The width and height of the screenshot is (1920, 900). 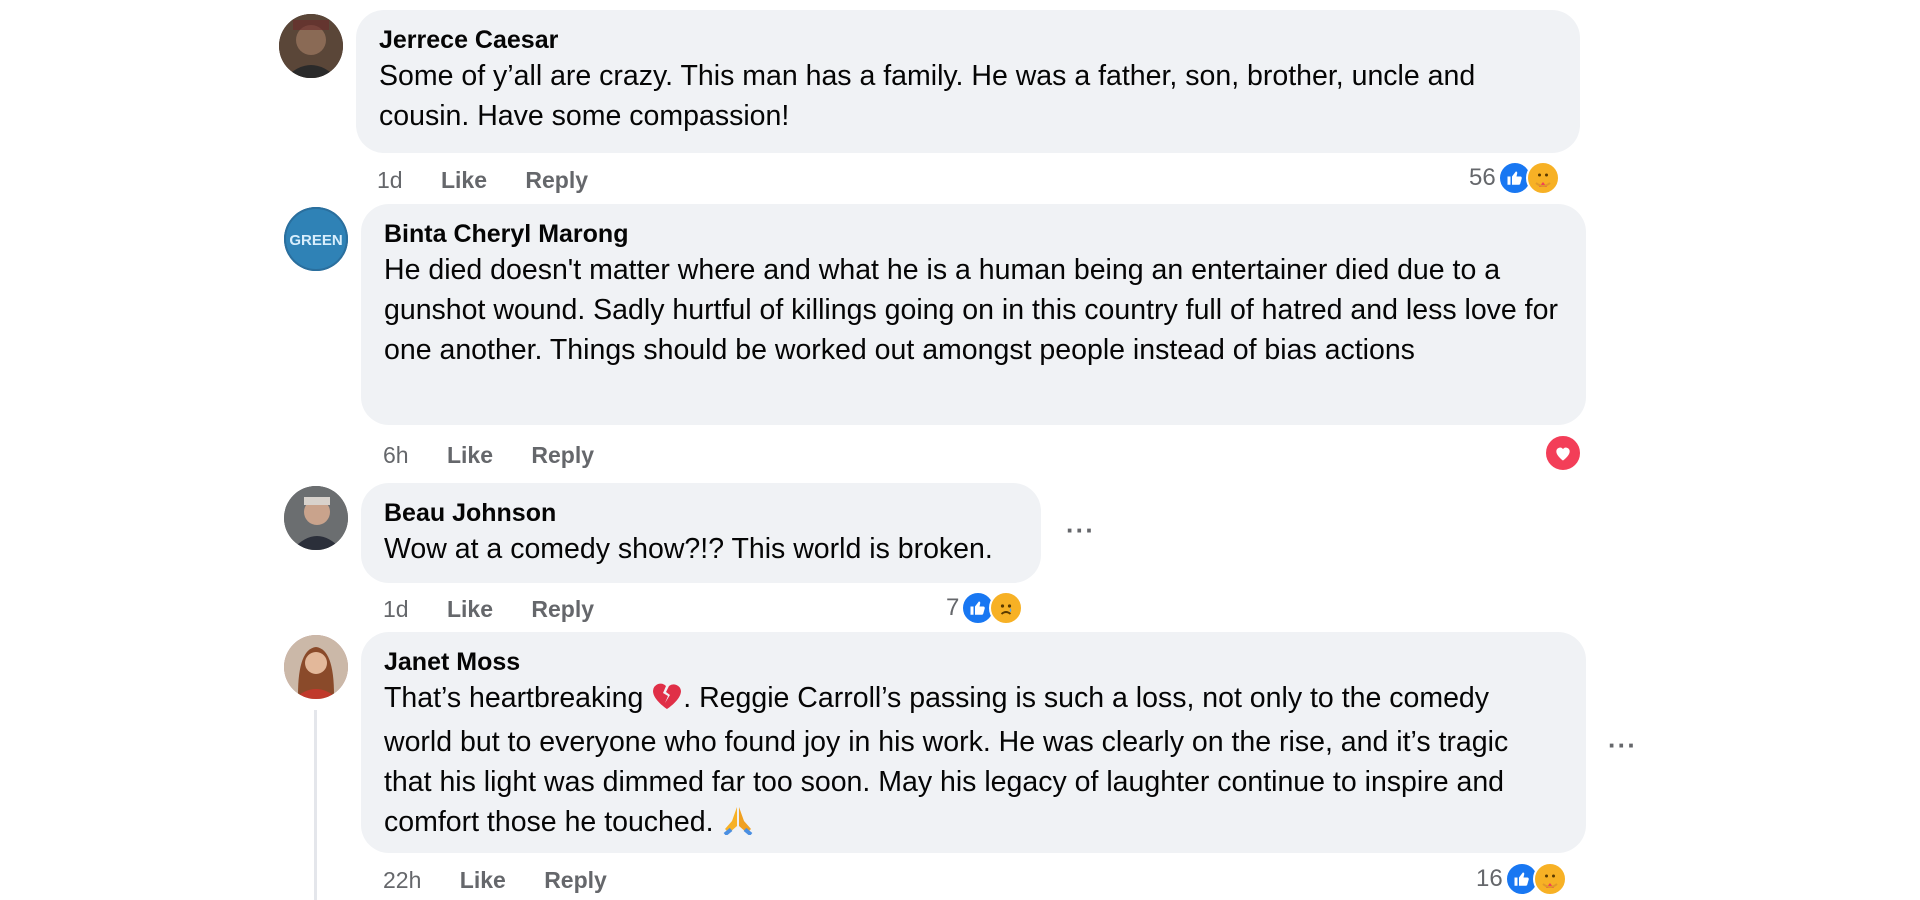 I want to click on reaction-count: 56, so click(x=1482, y=177).